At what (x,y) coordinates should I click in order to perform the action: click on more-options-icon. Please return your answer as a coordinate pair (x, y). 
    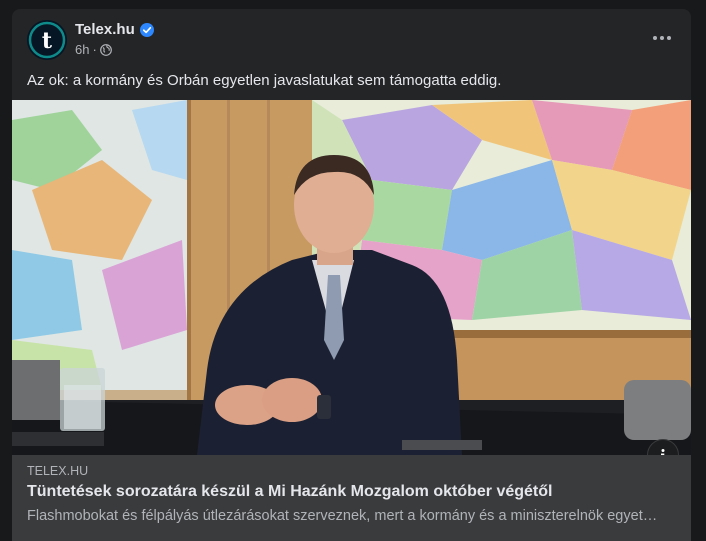
    Looking at the image, I should click on (662, 38).